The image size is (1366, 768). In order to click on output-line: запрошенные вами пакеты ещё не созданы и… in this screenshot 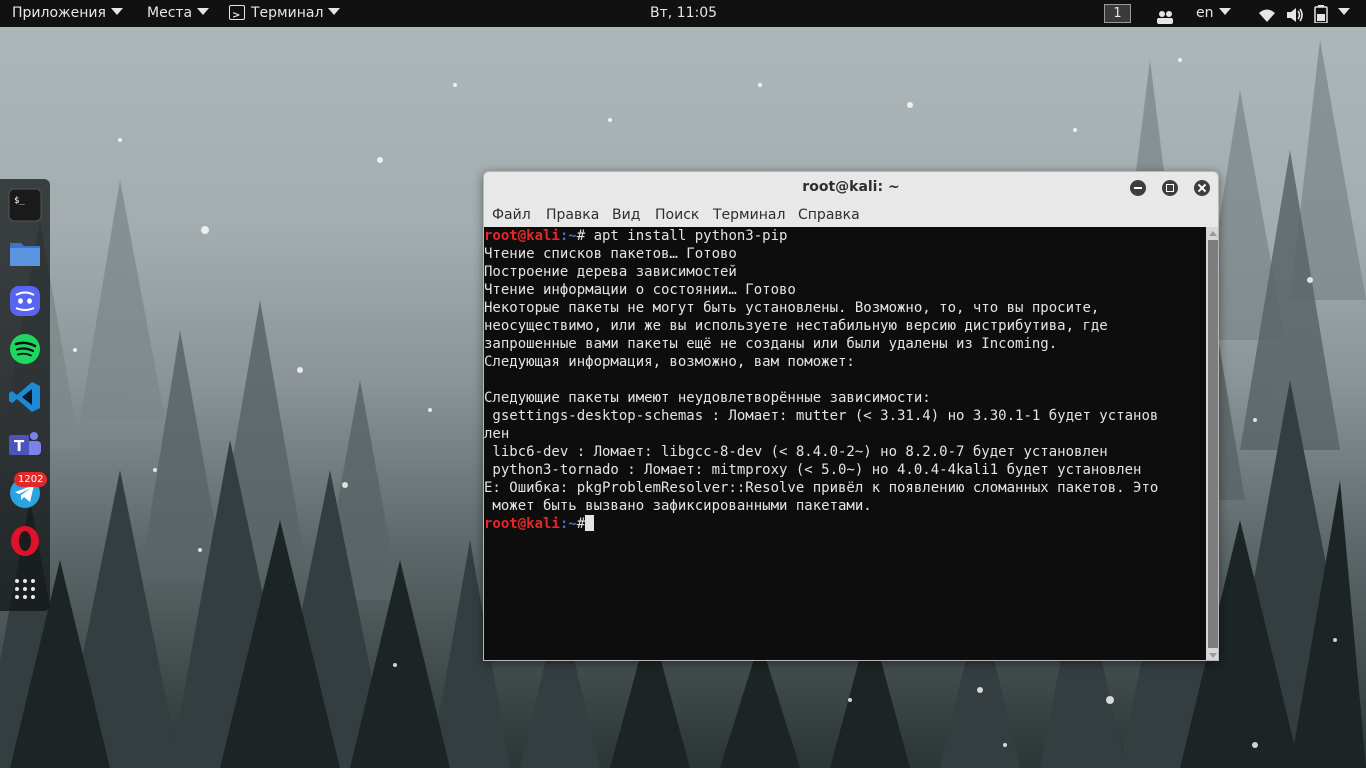, I will do `click(771, 344)`.